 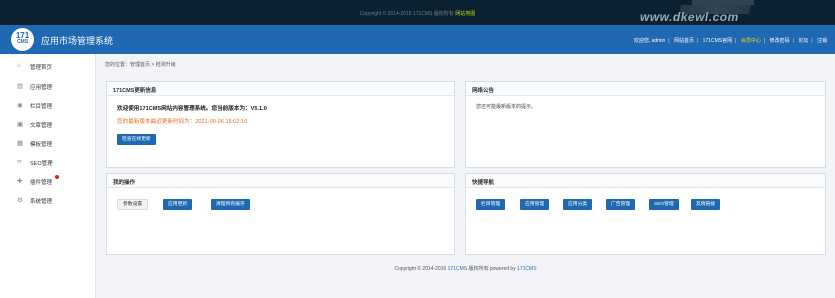 What do you see at coordinates (483, 91) in the screenshot?
I see `notice-panel-title: 网络公告` at bounding box center [483, 91].